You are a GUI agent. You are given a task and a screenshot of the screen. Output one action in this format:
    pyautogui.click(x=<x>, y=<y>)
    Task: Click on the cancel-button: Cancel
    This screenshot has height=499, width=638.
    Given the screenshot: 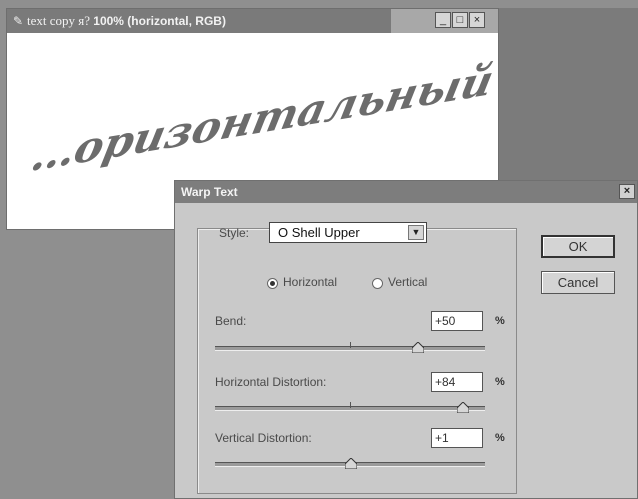 What is the action you would take?
    pyautogui.click(x=578, y=282)
    